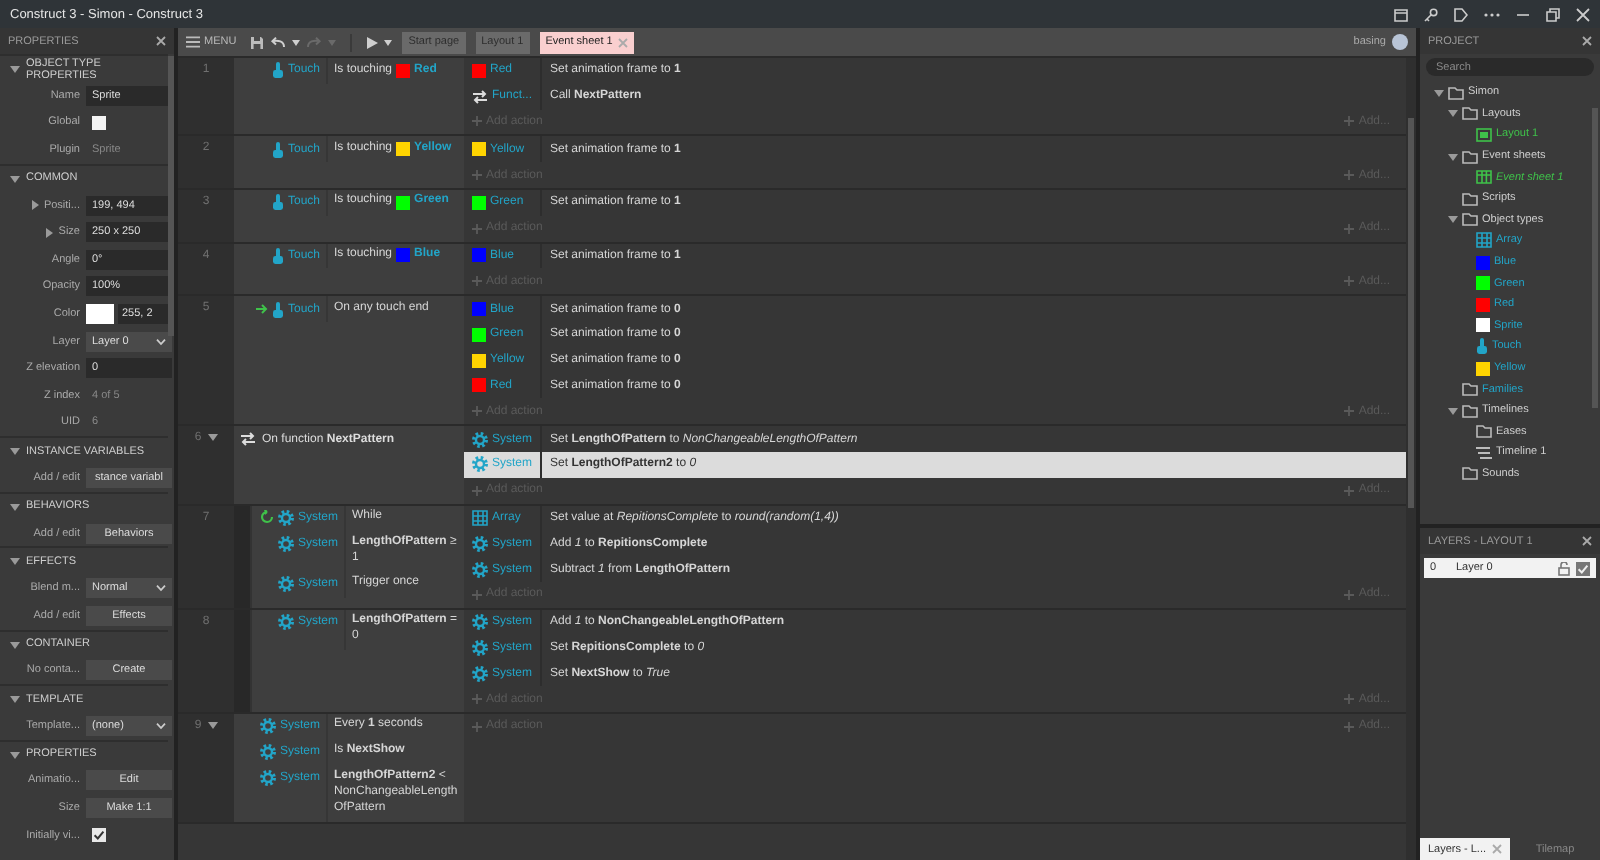  I want to click on avatar-icon, so click(1400, 42).